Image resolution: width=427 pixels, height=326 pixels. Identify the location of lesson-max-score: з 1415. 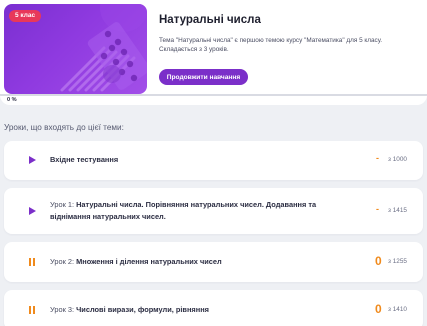
(397, 210).